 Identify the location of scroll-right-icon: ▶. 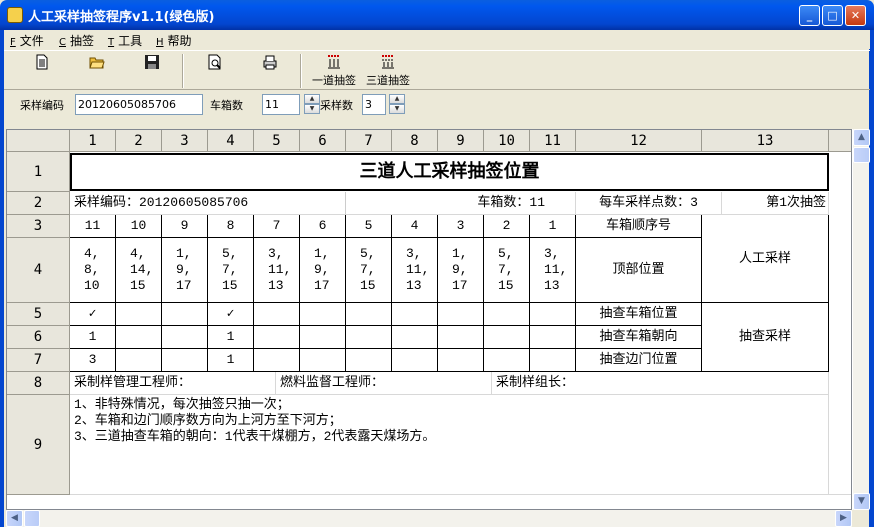
(843, 518).